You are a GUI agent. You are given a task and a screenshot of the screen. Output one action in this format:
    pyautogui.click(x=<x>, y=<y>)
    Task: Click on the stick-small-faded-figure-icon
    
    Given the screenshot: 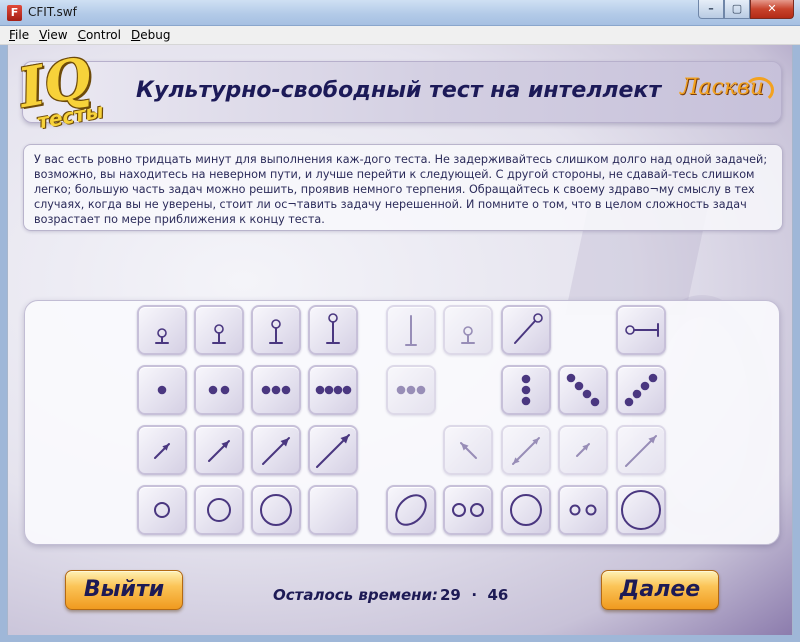 What is the action you would take?
    pyautogui.click(x=468, y=335)
    